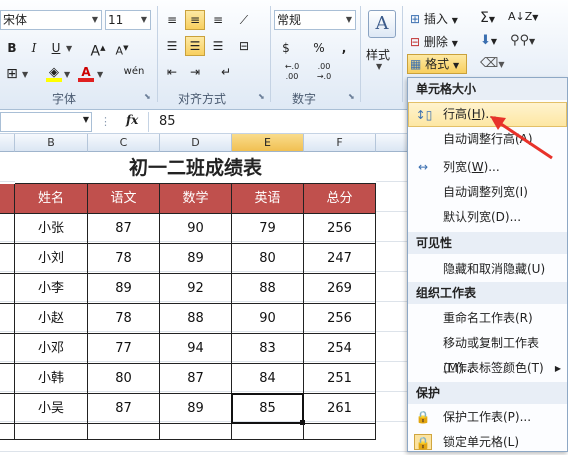  What do you see at coordinates (522, 40) in the screenshot?
I see `find-select-button: ⚲⚲▼` at bounding box center [522, 40].